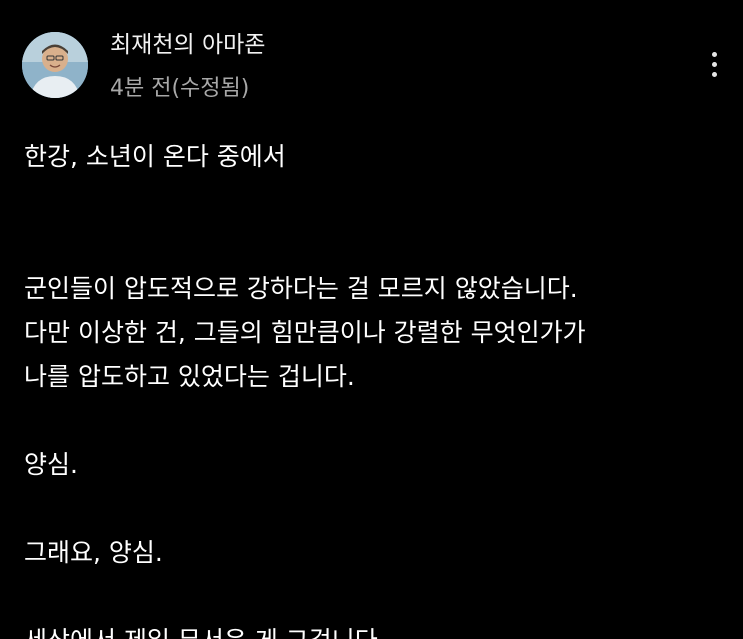 The height and width of the screenshot is (639, 743). I want to click on post-text-line: 세상에서 제일 무서운 게 그겁니다., so click(374, 629).